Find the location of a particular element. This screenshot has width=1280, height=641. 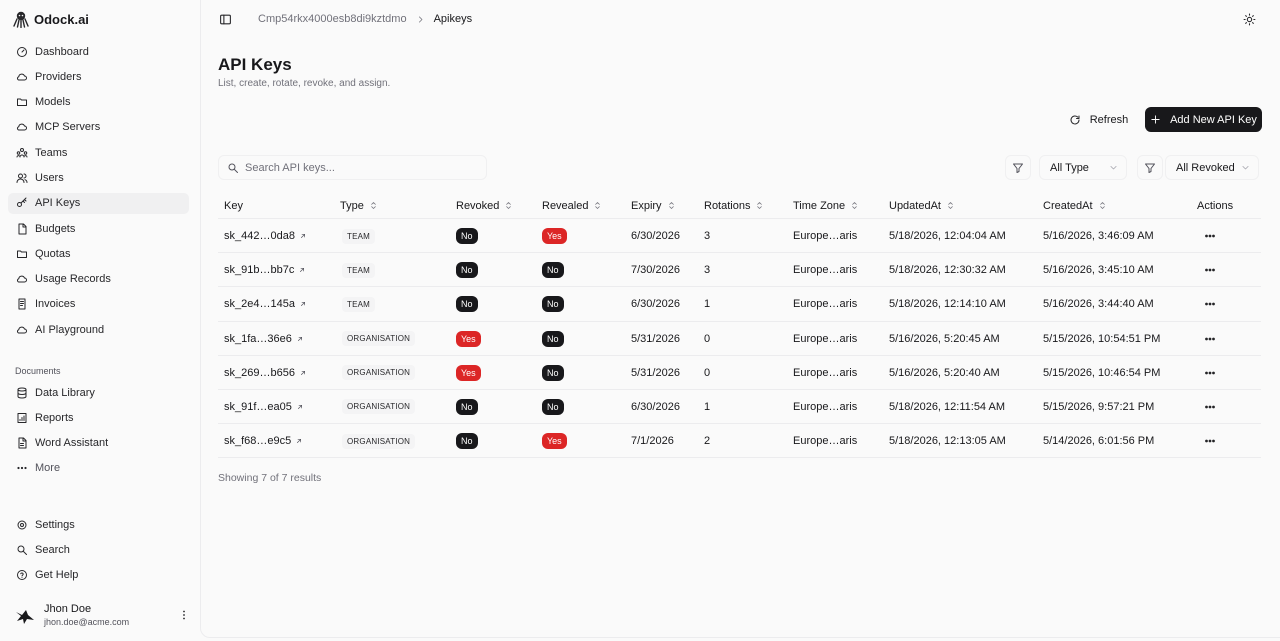

revealed-cell: No is located at coordinates (553, 304).